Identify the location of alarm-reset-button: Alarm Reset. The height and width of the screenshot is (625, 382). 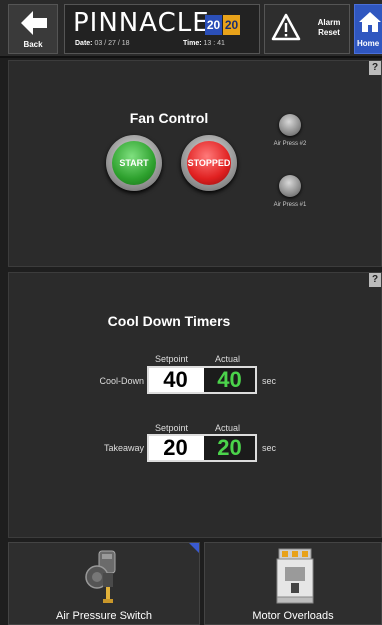
(307, 29).